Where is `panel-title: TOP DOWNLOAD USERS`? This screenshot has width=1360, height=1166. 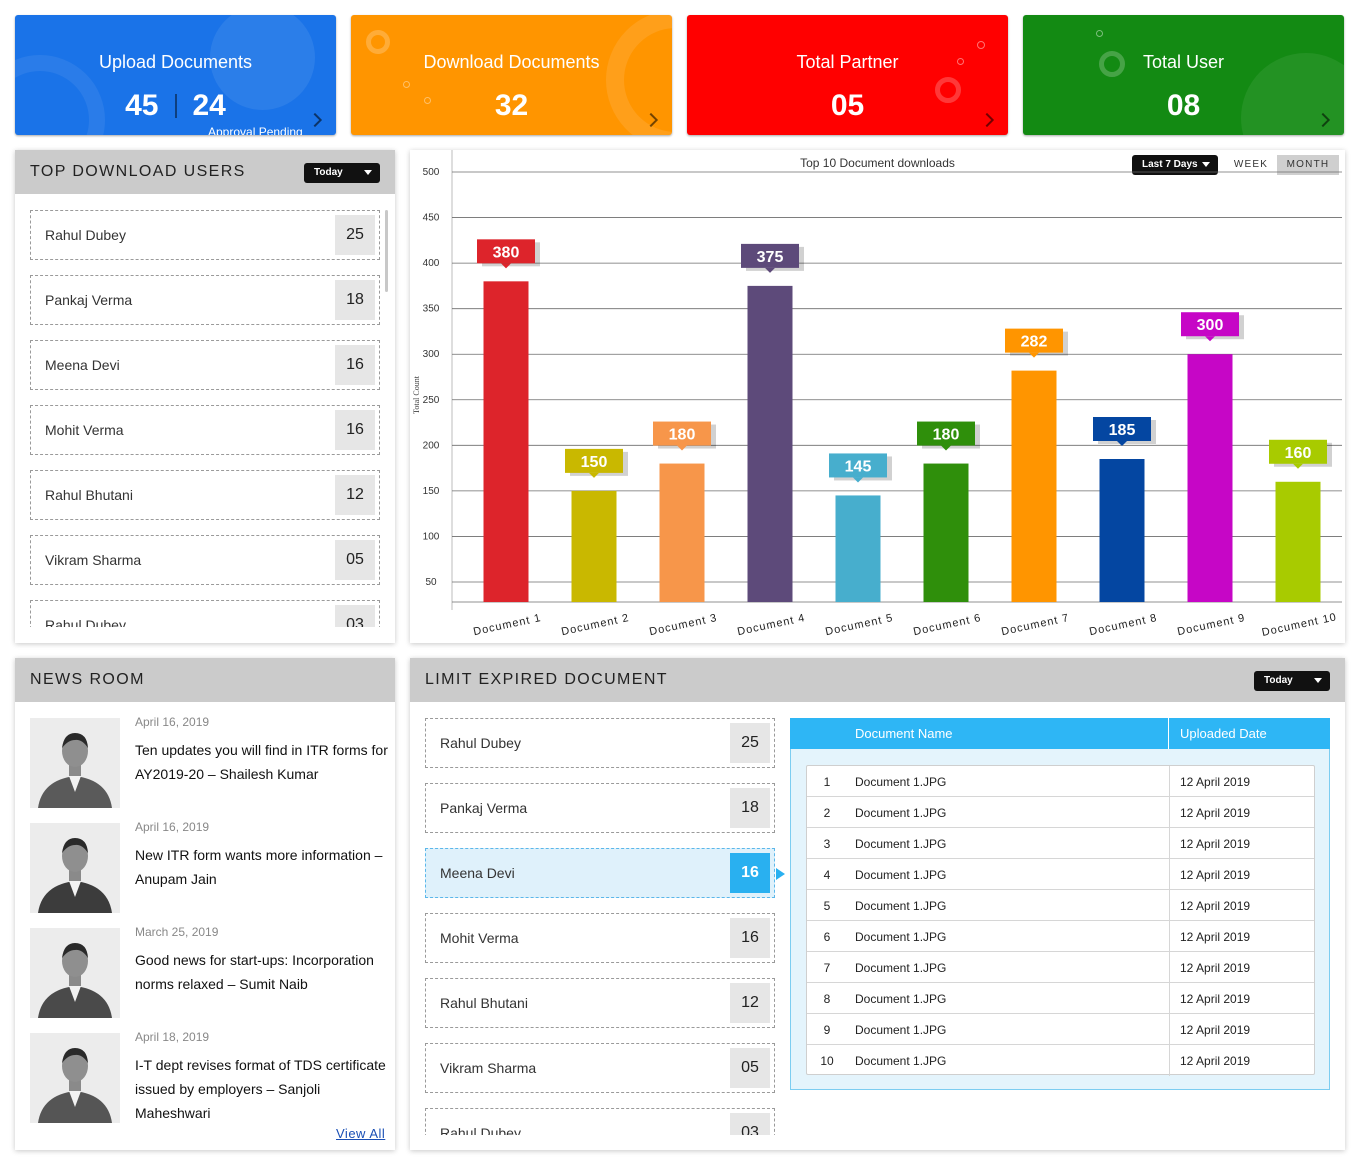 panel-title: TOP DOWNLOAD USERS is located at coordinates (138, 171).